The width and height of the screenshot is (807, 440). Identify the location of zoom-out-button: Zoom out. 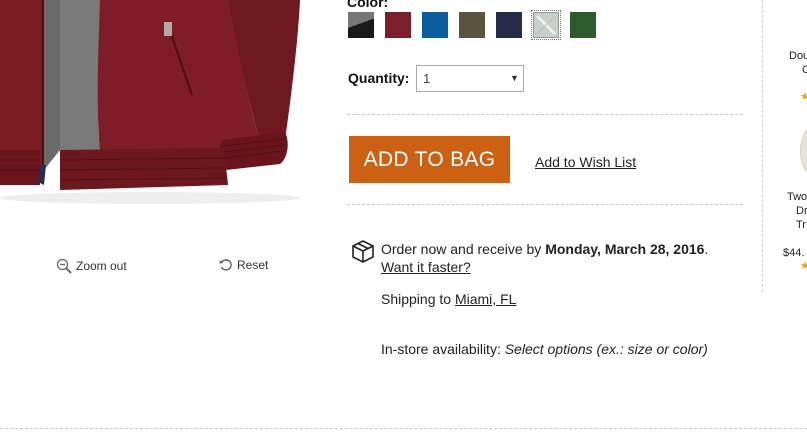
(91, 266).